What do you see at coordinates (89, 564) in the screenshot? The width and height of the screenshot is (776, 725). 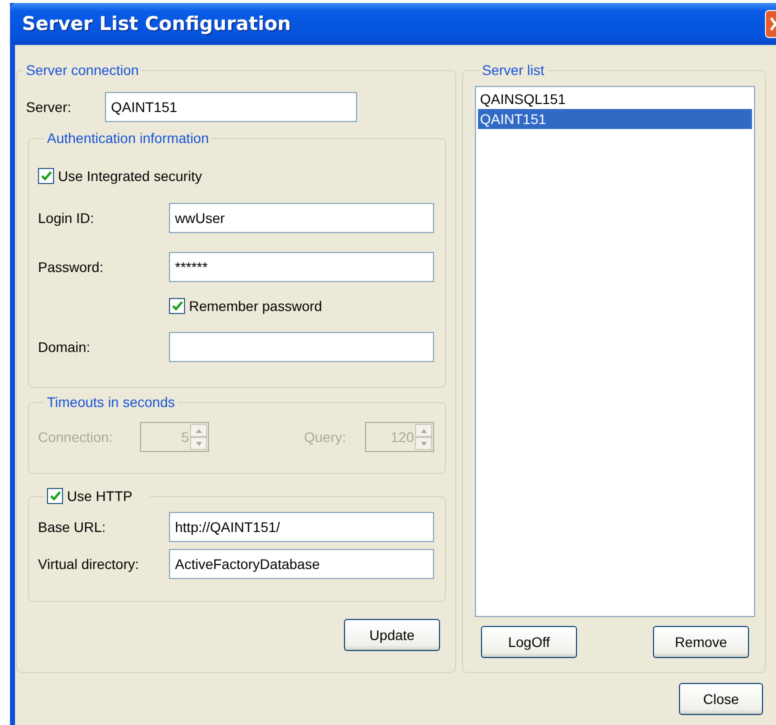 I see `field-label: Virtual directory:` at bounding box center [89, 564].